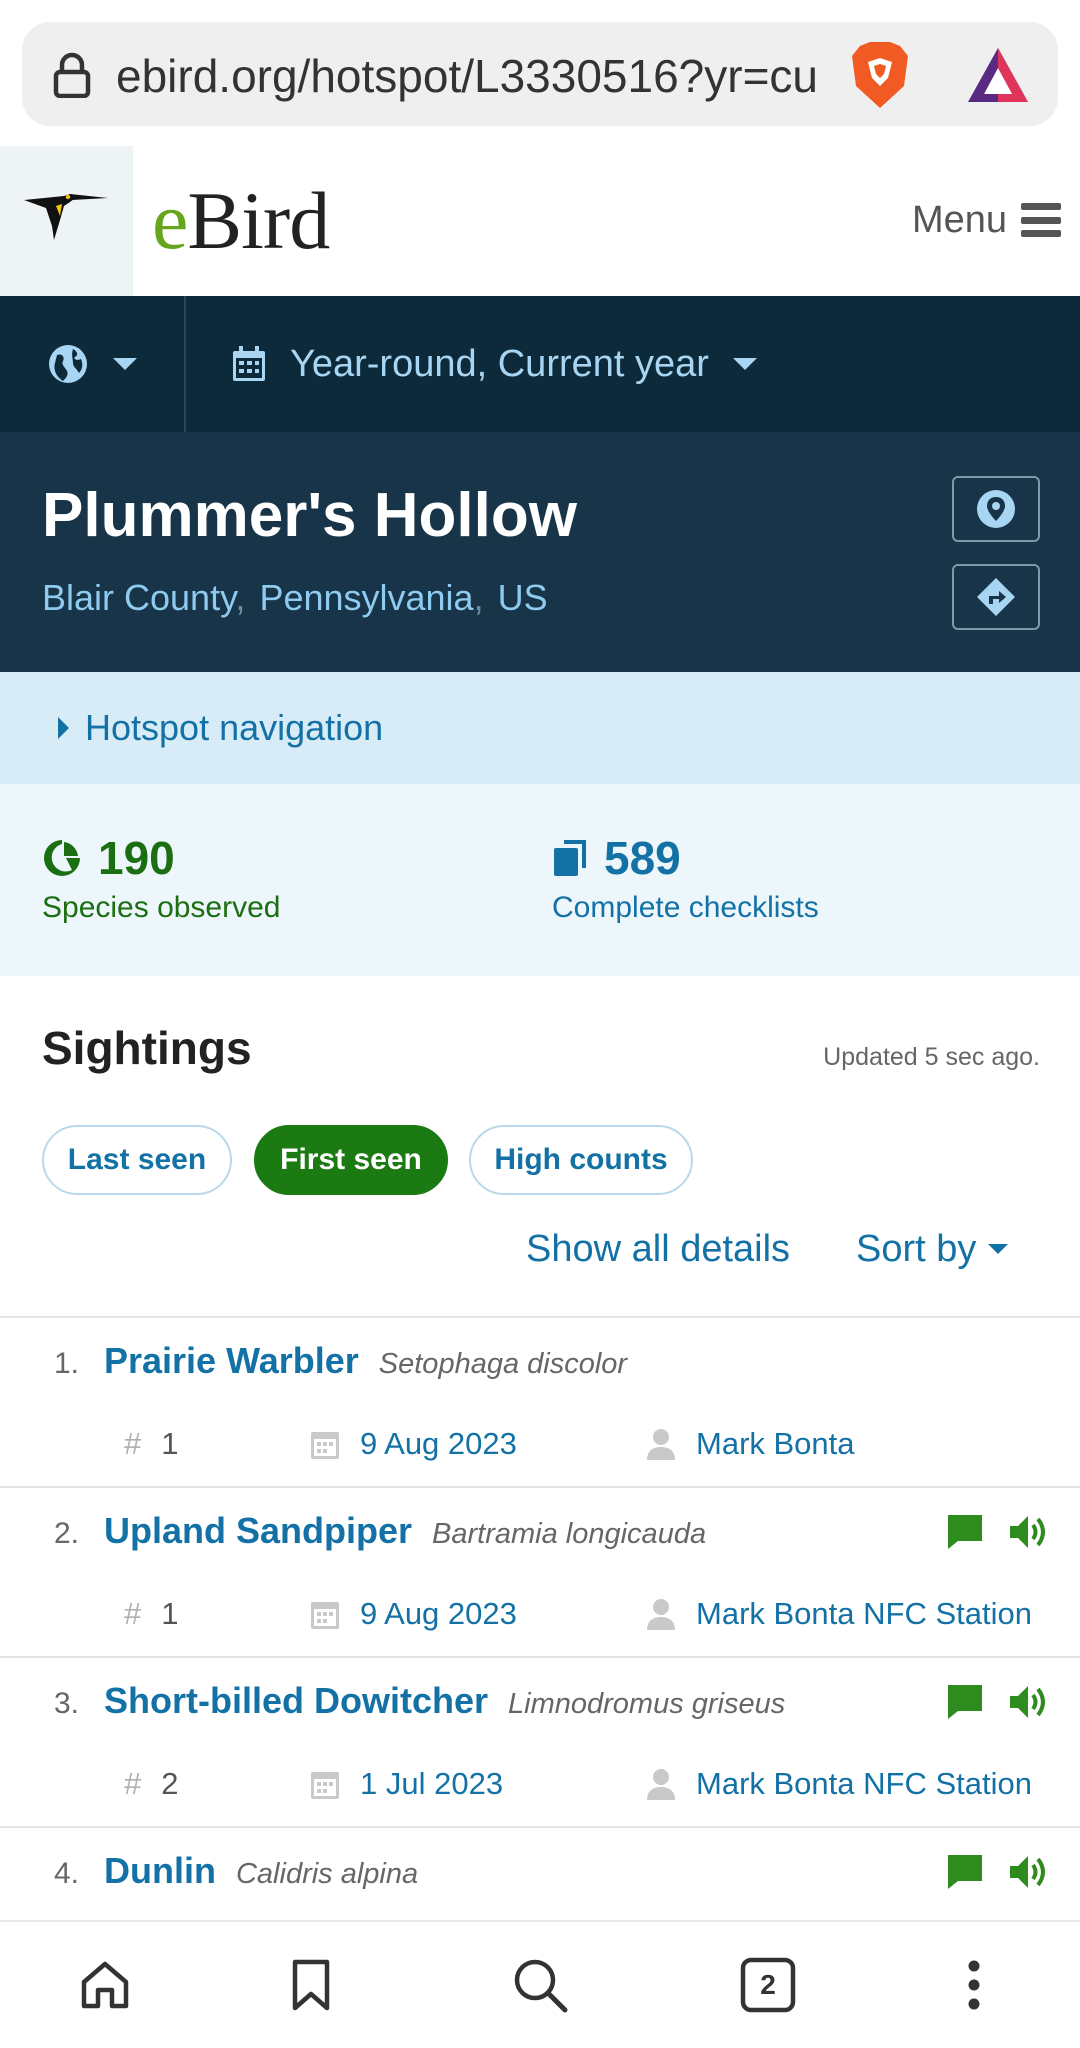  What do you see at coordinates (570, 858) in the screenshot?
I see `checklist-icon` at bounding box center [570, 858].